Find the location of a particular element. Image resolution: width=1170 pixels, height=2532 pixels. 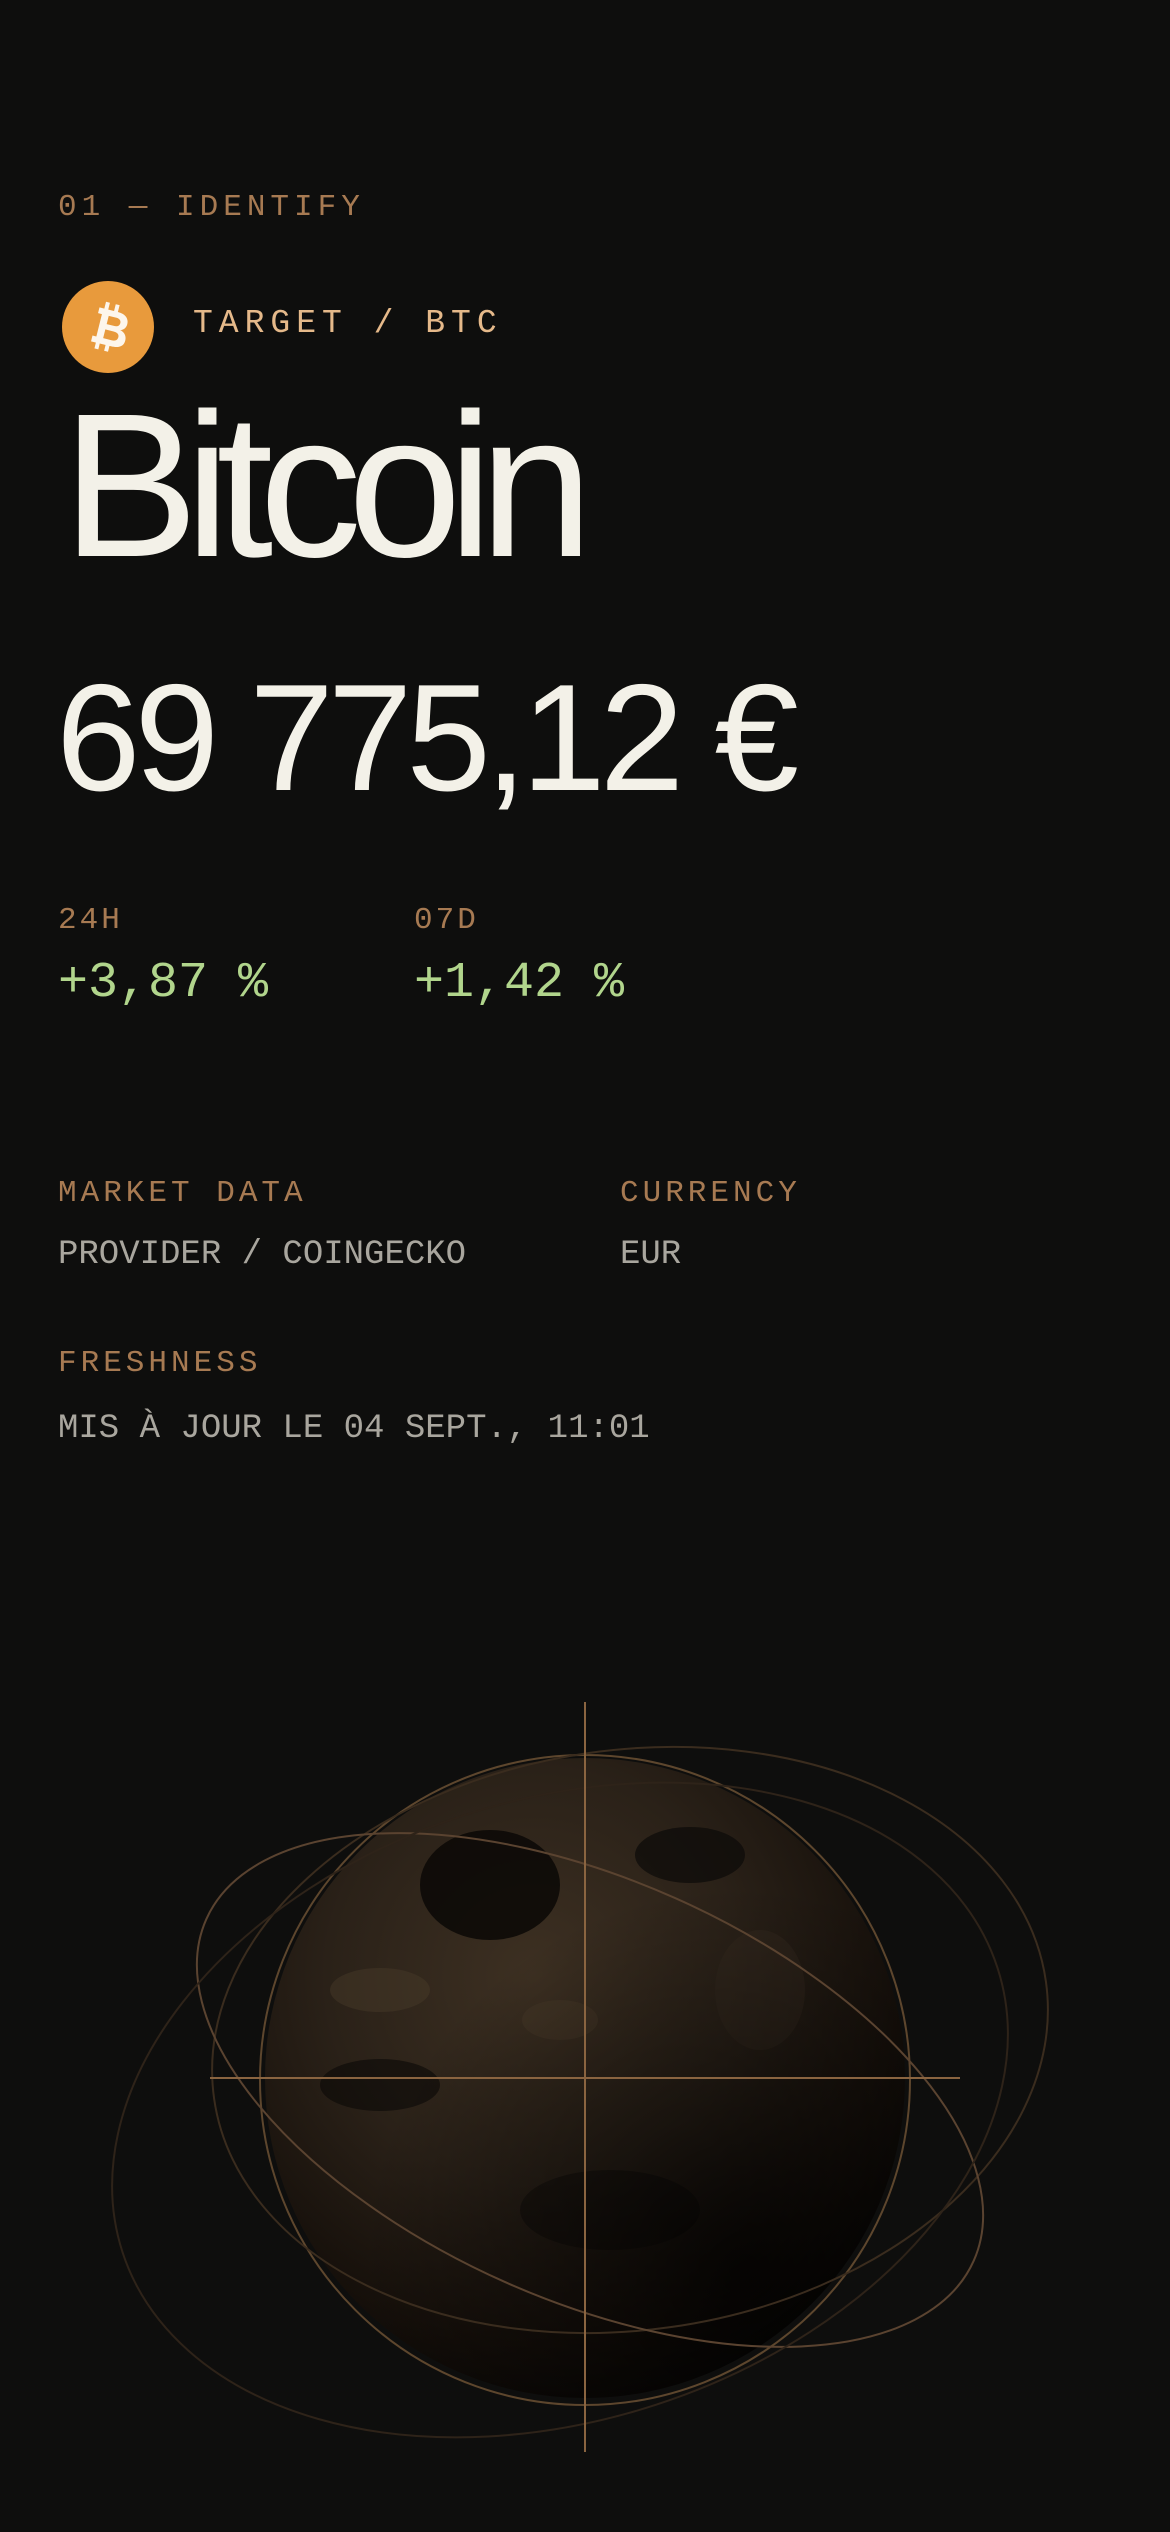

step-label: 01 — IDENTIFY is located at coordinates (211, 207).